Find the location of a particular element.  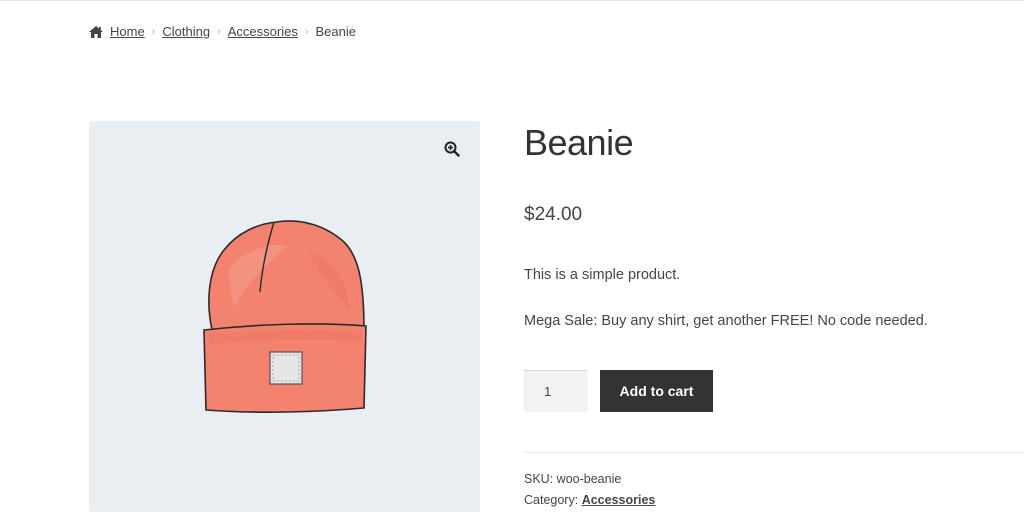

add-to-cart-button: Add to cart is located at coordinates (656, 391).